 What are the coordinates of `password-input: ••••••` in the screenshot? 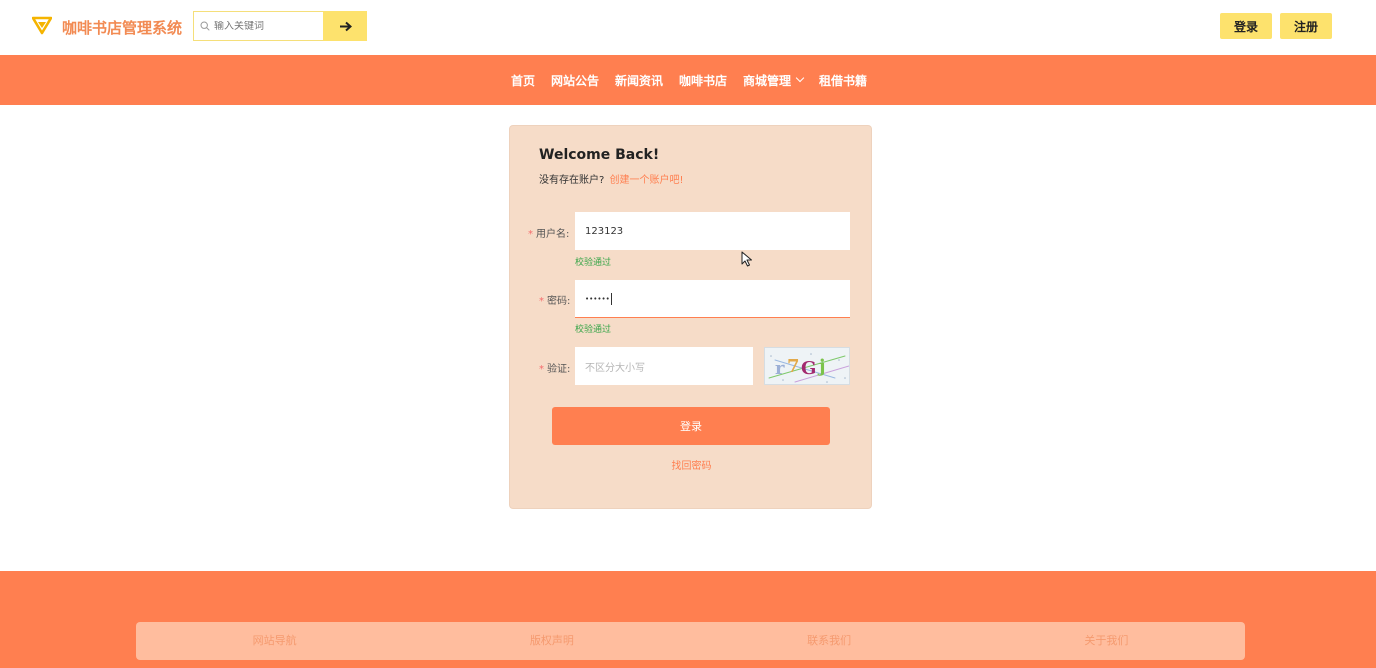 It's located at (712, 299).